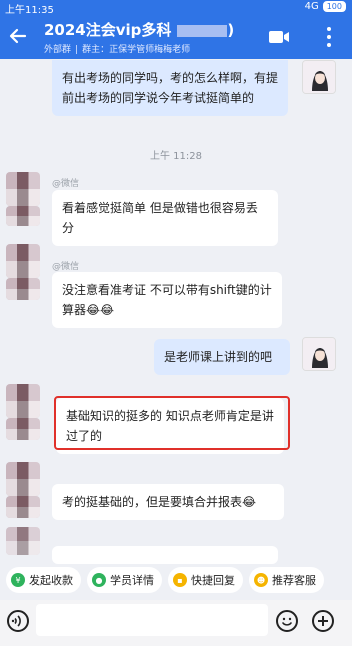 This screenshot has height=646, width=352. Describe the element at coordinates (231, 30) in the screenshot. I see `chat-title-suffix: )` at that location.